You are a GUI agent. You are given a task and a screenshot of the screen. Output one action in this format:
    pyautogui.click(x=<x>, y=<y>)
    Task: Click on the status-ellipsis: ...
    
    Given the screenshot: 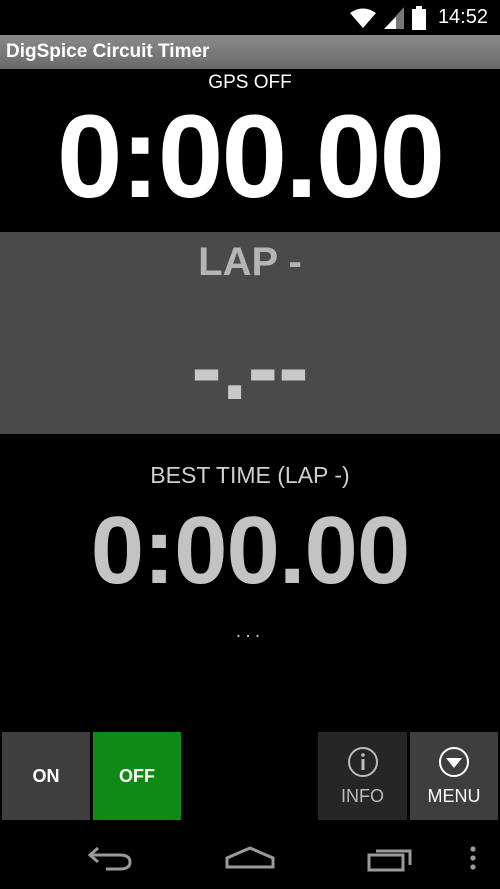 What is the action you would take?
    pyautogui.click(x=250, y=631)
    